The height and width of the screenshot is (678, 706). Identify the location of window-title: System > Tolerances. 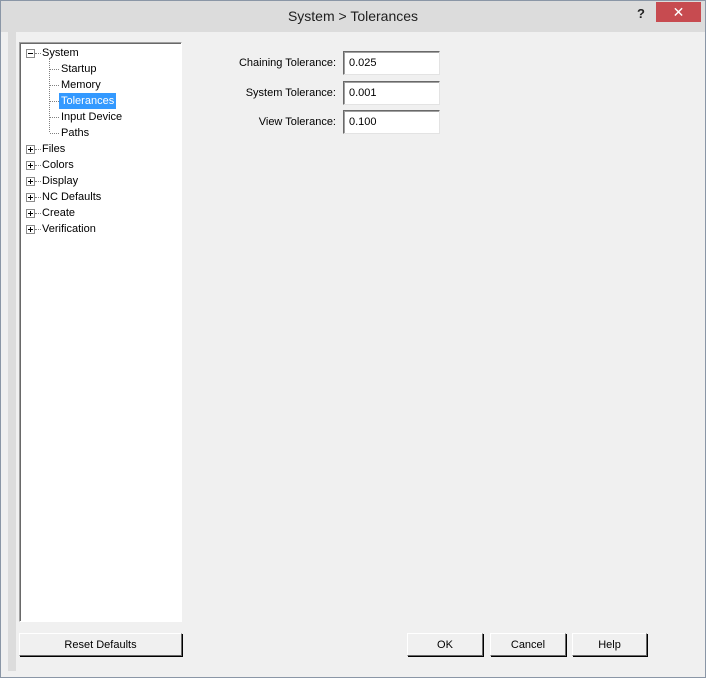
(353, 16).